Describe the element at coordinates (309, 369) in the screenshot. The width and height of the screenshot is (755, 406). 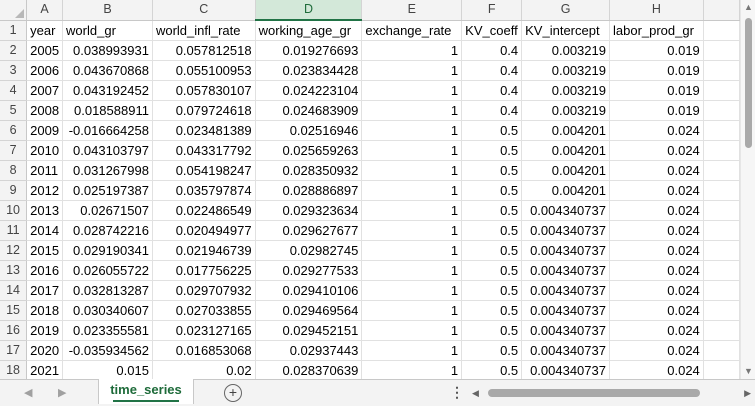
I see `cell: 0.028370639` at that location.